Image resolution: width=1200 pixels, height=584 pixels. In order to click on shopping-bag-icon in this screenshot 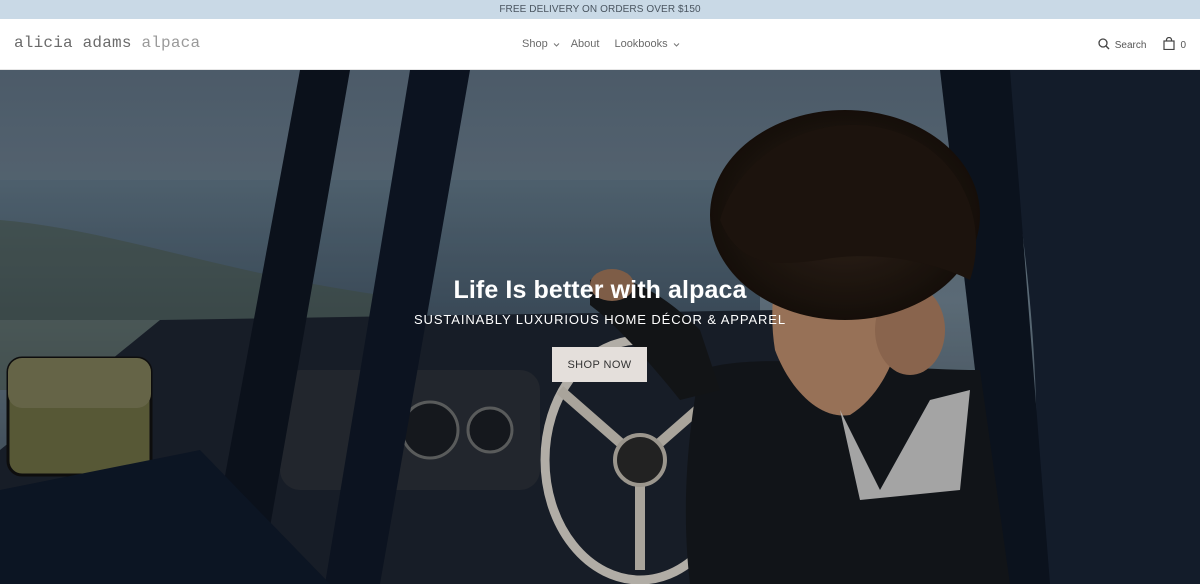, I will do `click(1171, 44)`.